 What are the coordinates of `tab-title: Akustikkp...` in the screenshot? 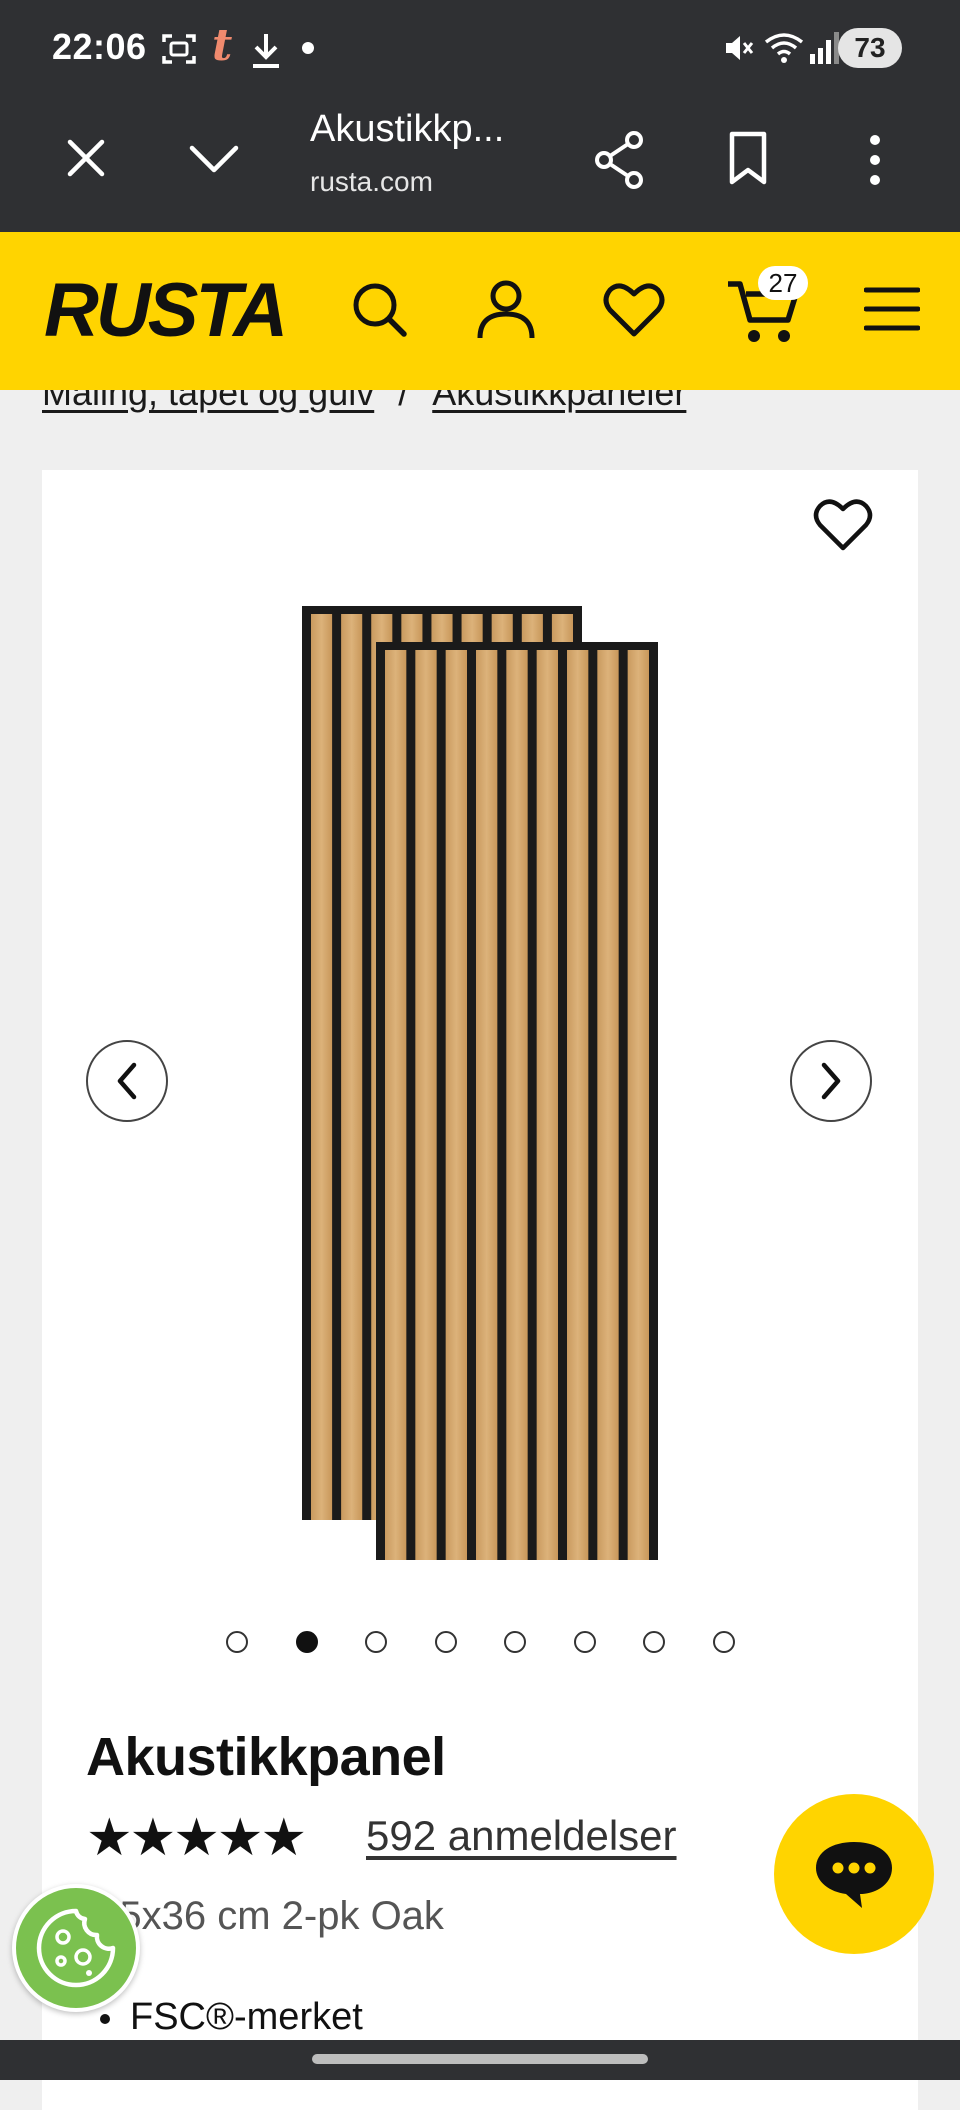 It's located at (407, 129).